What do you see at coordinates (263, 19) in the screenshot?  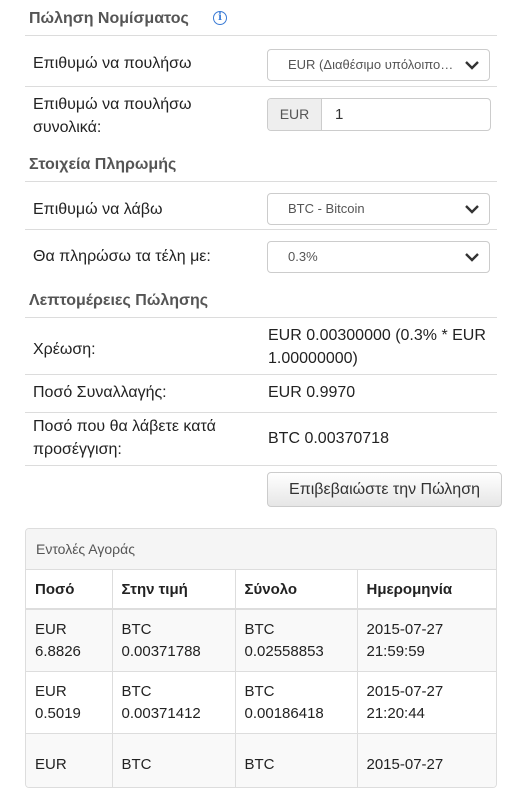 I see `sell-currency-title: Πώληση Νομίσματος` at bounding box center [263, 19].